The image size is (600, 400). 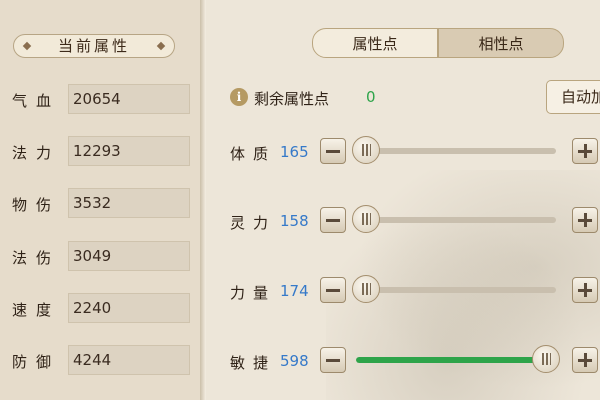 I want to click on stat-row-speed: 速度 2240, so click(x=100, y=309).